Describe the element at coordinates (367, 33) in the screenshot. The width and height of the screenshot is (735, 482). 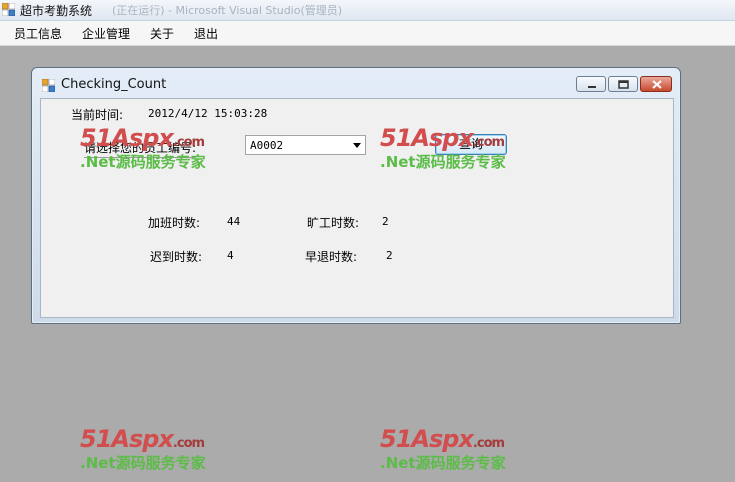
I see `menu-bar: 员工信息 企业管理 关于 退出` at that location.